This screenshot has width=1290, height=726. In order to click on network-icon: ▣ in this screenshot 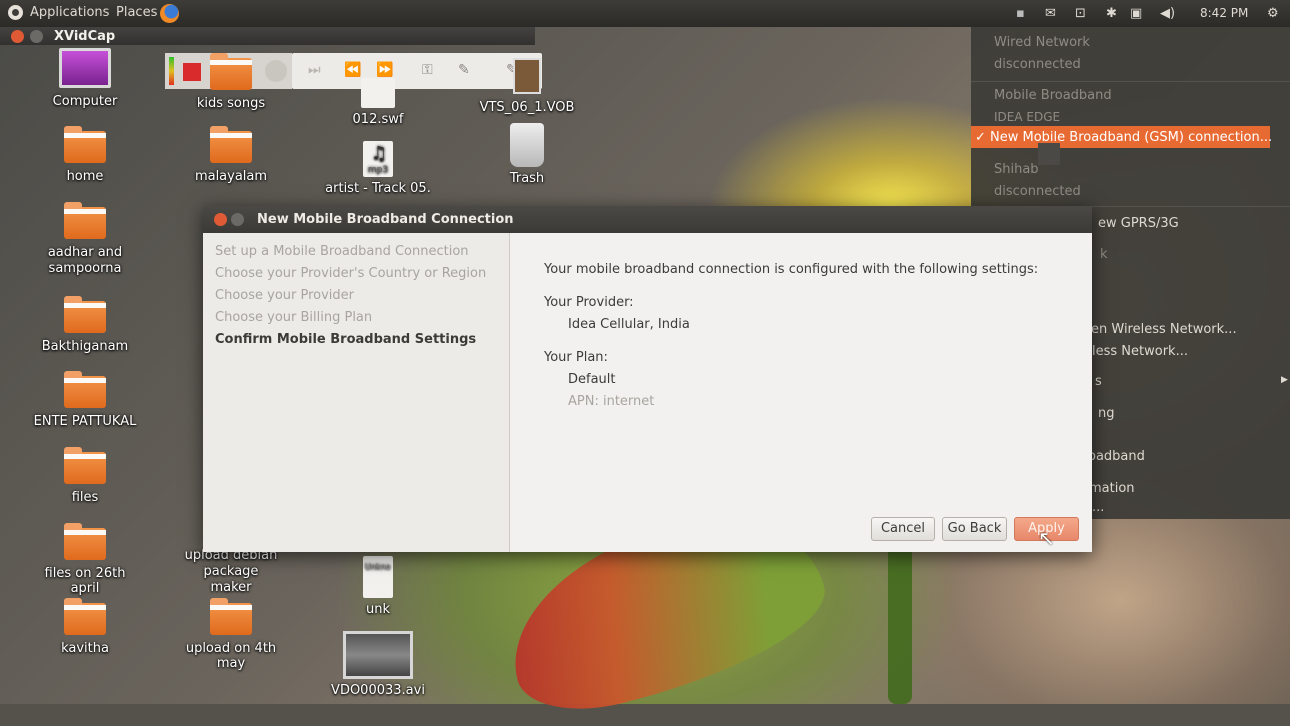, I will do `click(1136, 13)`.